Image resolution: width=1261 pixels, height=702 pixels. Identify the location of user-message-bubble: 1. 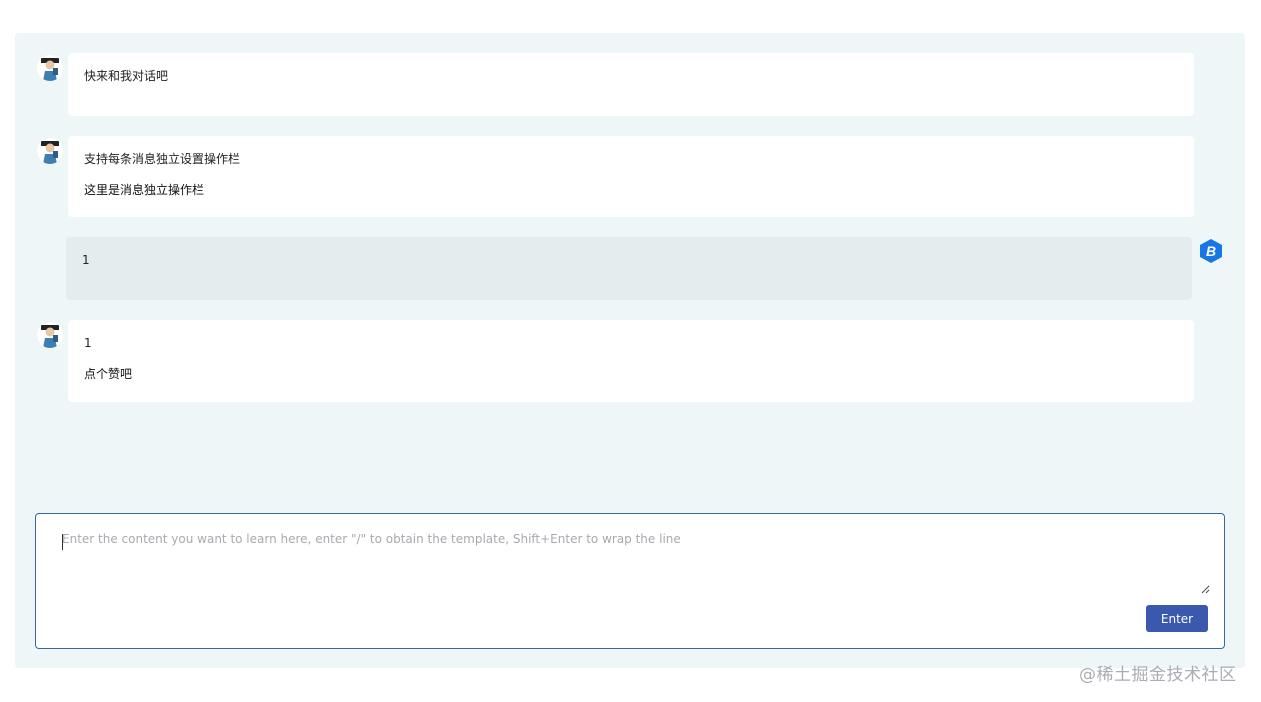
(629, 268).